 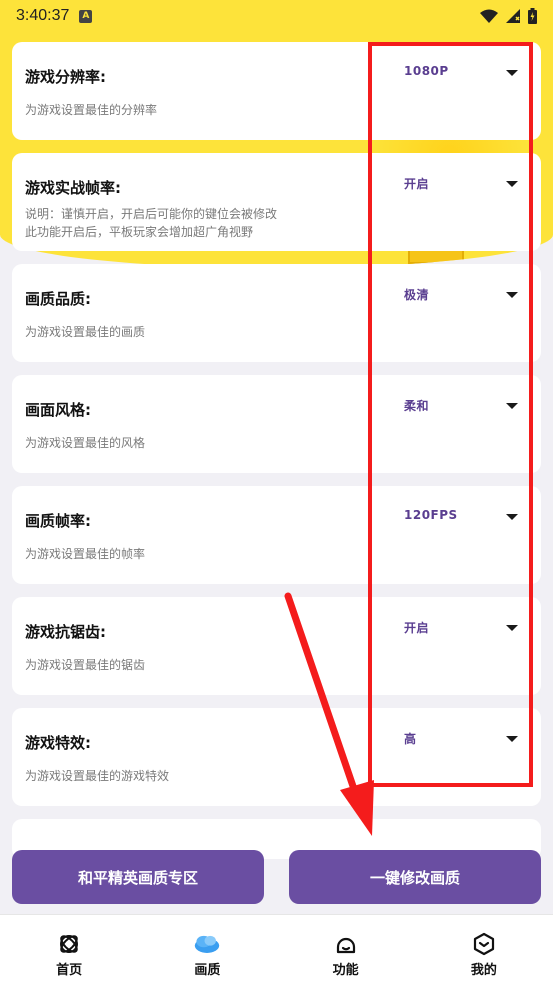 I want to click on status-icons, so click(x=508, y=16).